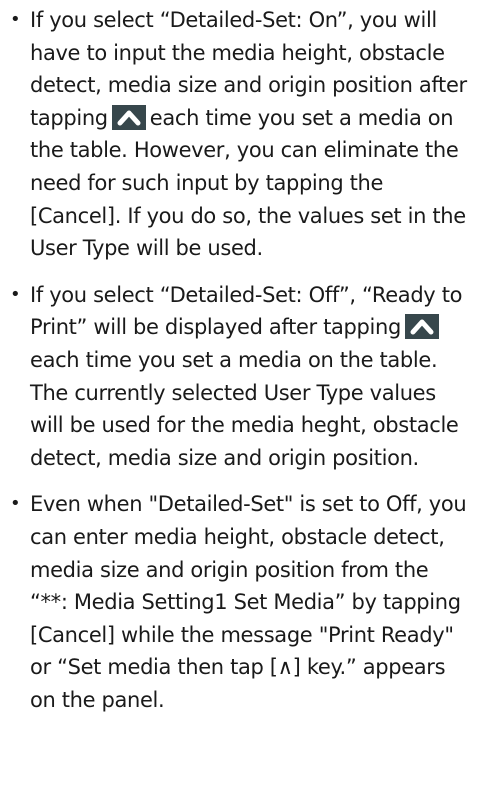  I want to click on text-part-2: each time you set a media on the table., so click(234, 359).